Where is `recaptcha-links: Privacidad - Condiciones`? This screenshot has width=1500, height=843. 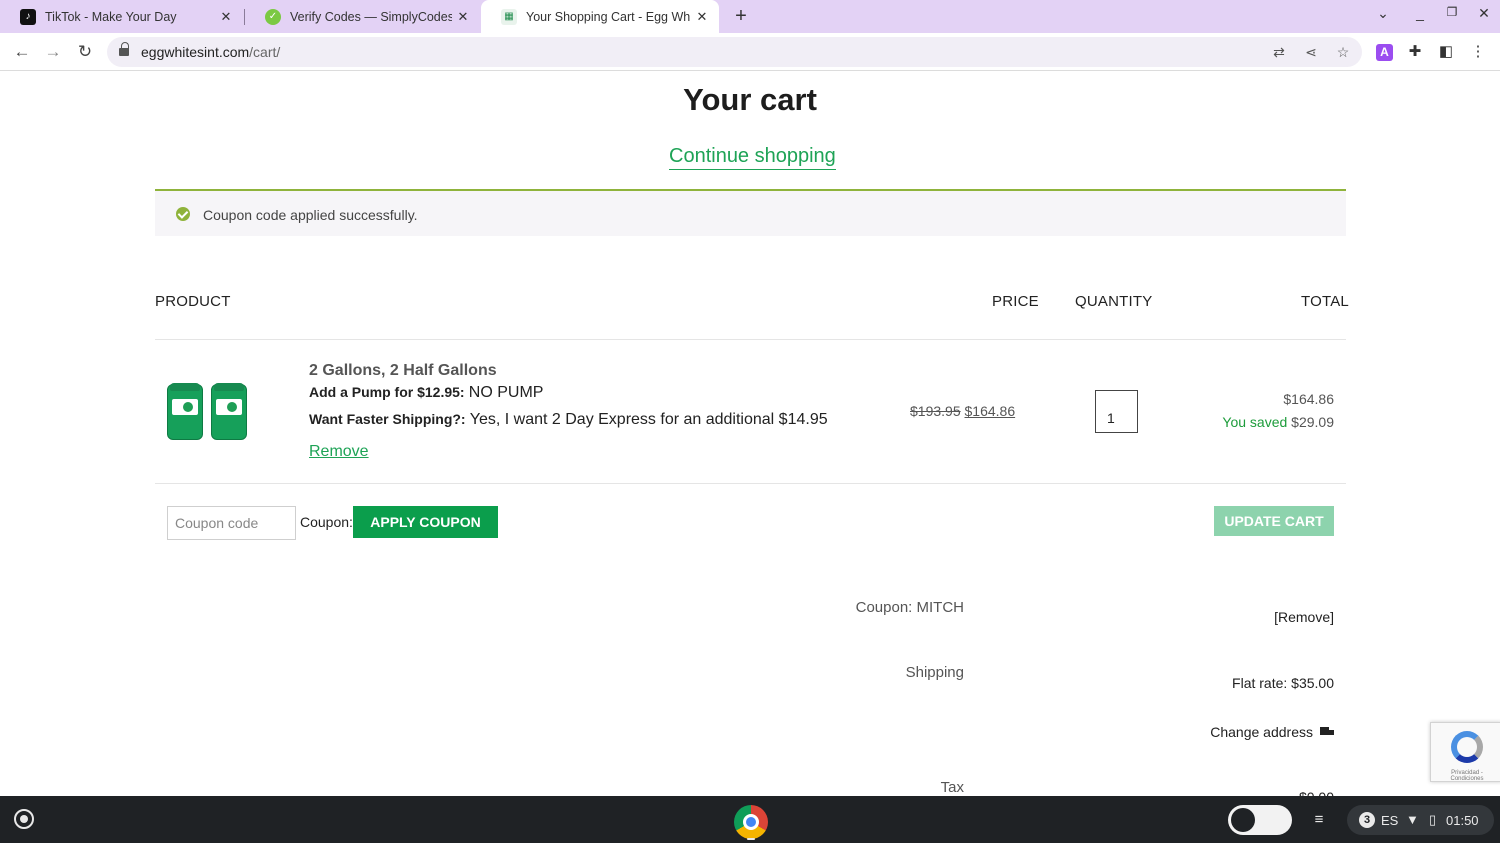 recaptcha-links: Privacidad - Condiciones is located at coordinates (1467, 776).